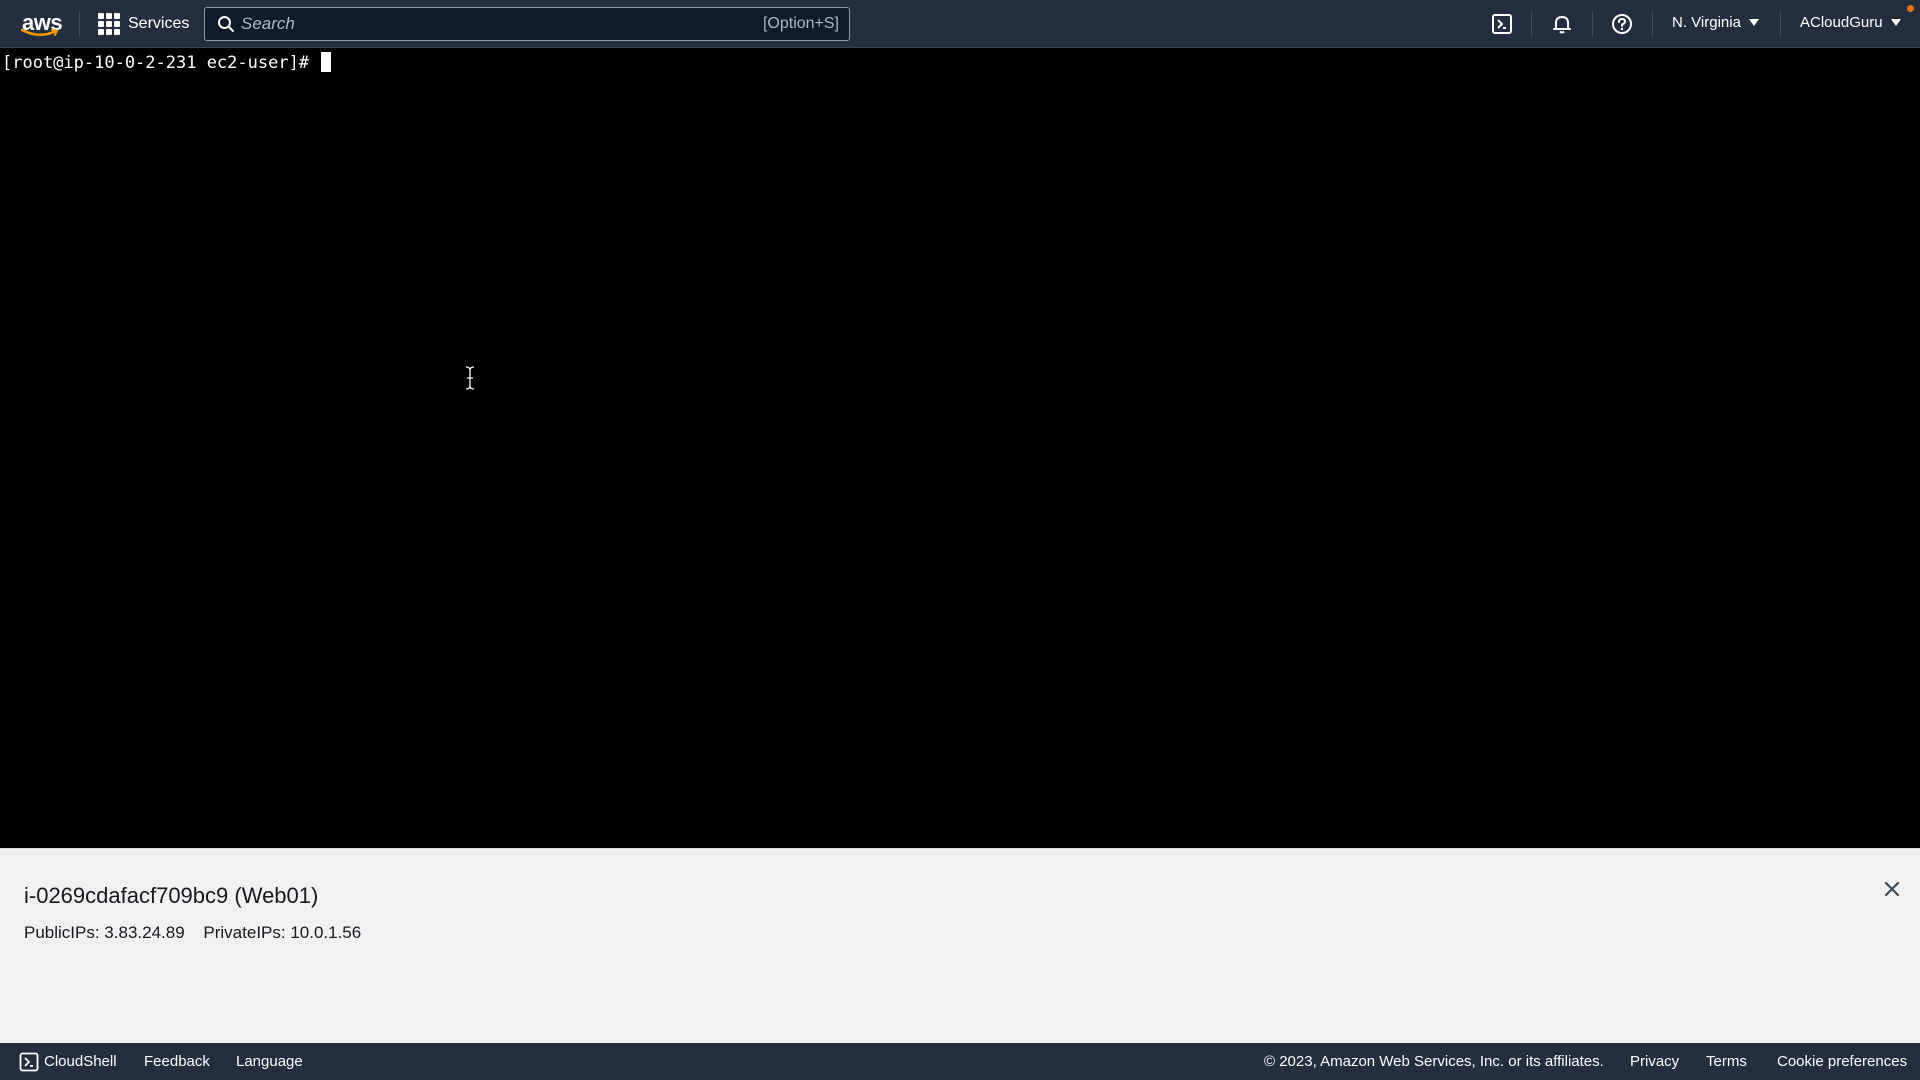  I want to click on help-button, so click(1622, 24).